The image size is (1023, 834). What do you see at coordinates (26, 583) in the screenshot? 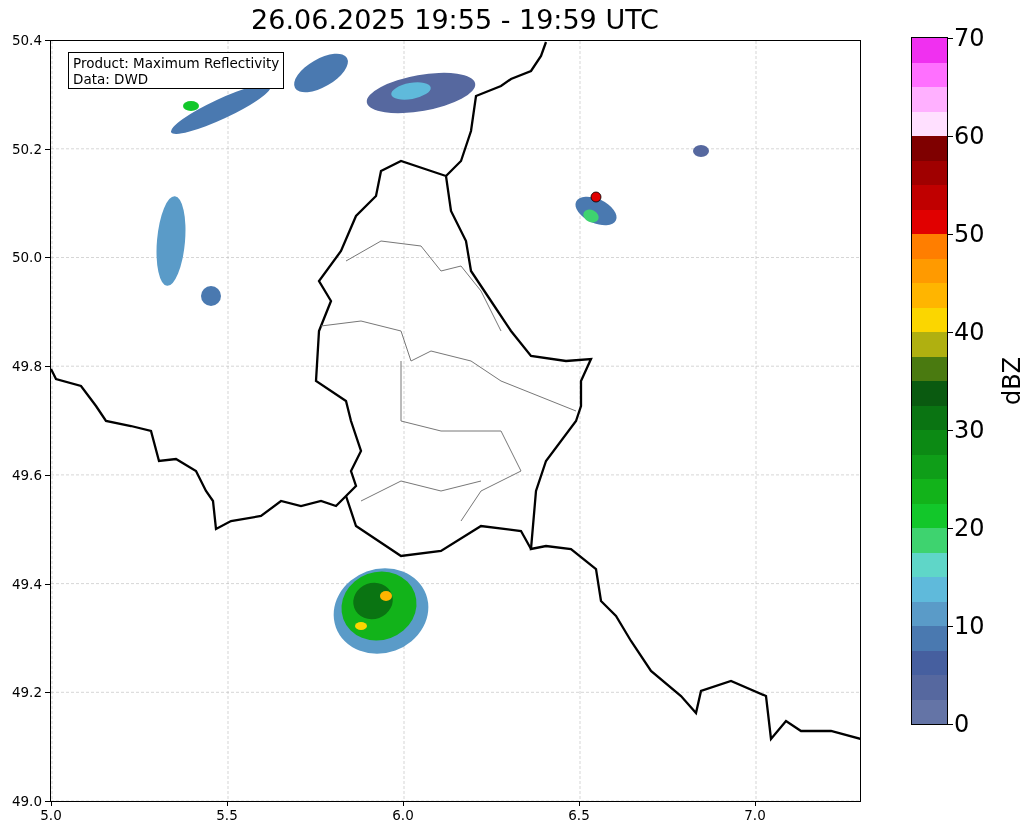
I see `y-axis-tick-label: 49.4` at bounding box center [26, 583].